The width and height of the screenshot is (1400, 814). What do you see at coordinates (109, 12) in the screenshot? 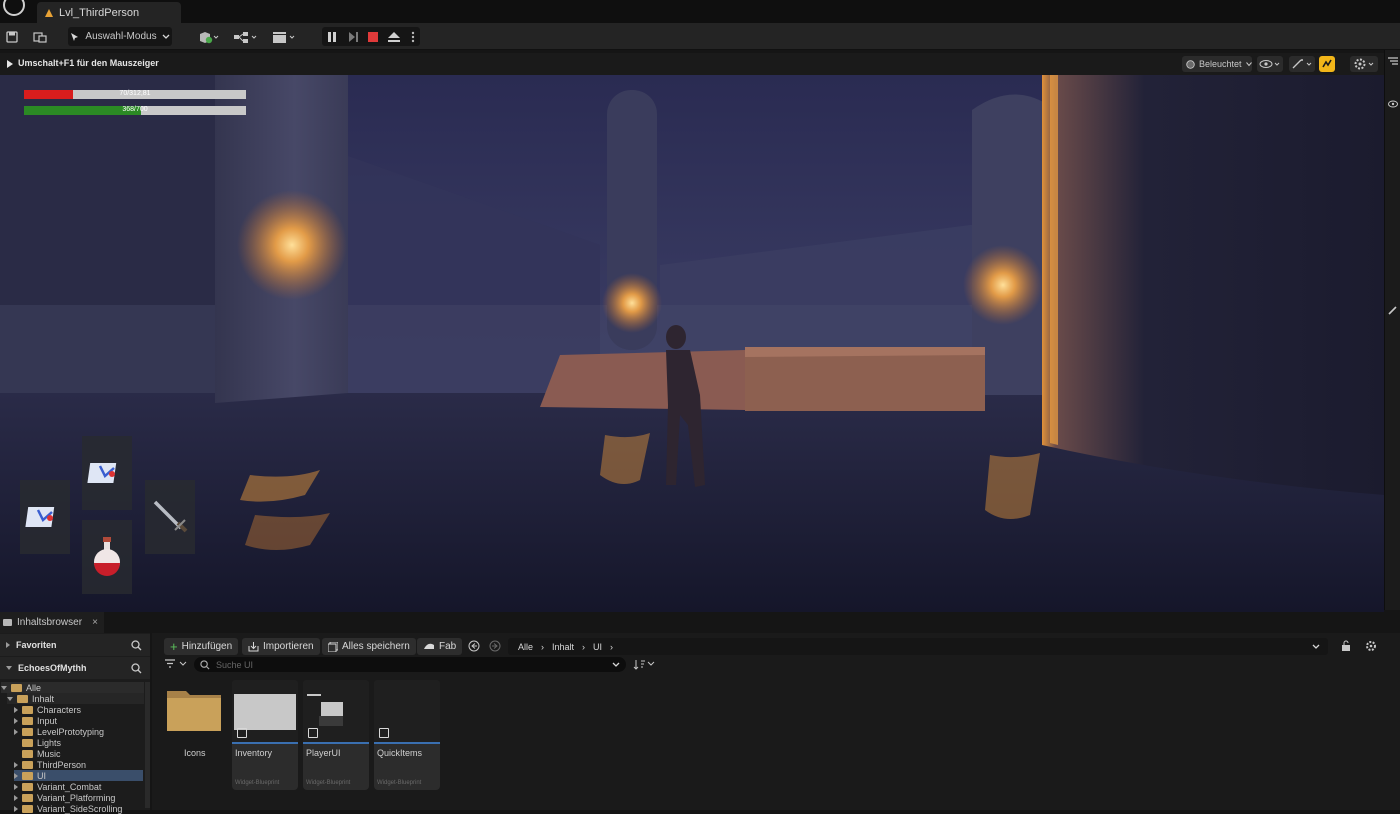
I see `tab-level: Lvl_ThirdPerson` at bounding box center [109, 12].